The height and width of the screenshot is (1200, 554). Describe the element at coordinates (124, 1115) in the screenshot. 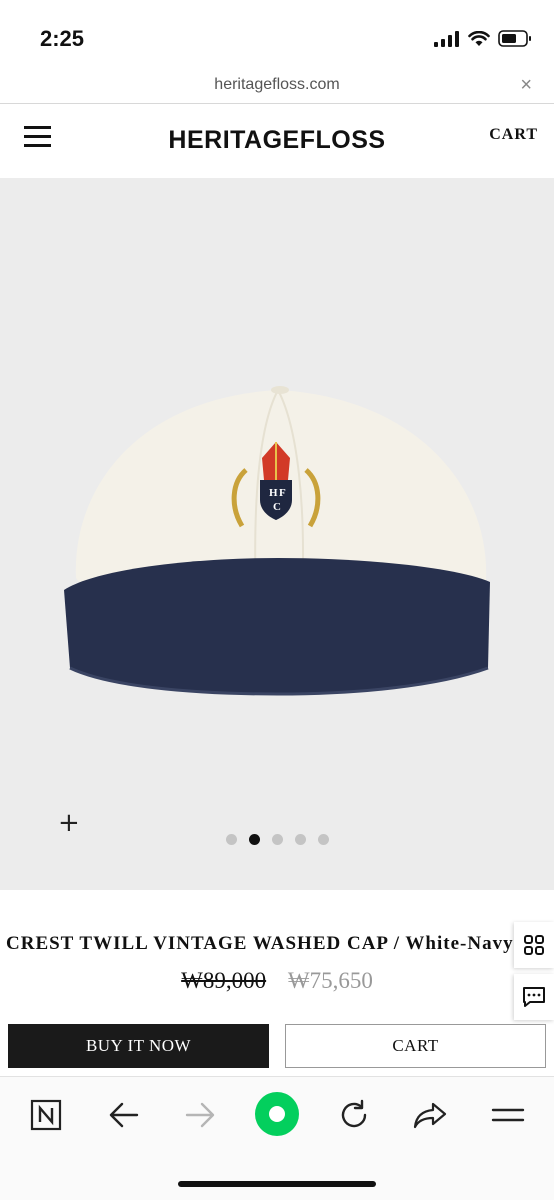

I see `back-arrow-icon` at that location.